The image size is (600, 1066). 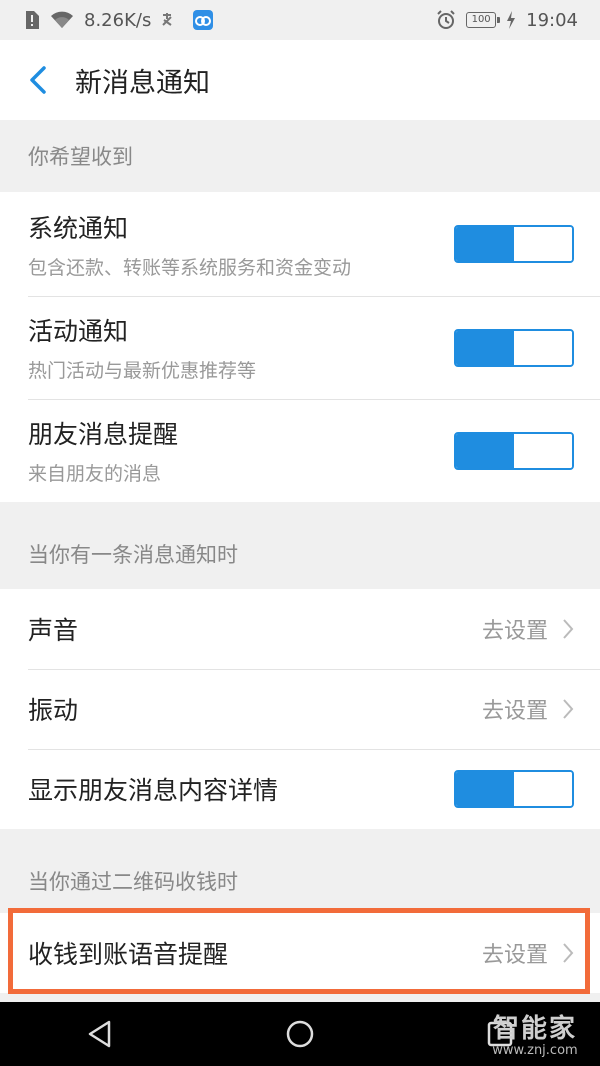 What do you see at coordinates (300, 881) in the screenshot?
I see `section-header-qr-receive: 当你通过二维码收钱时` at bounding box center [300, 881].